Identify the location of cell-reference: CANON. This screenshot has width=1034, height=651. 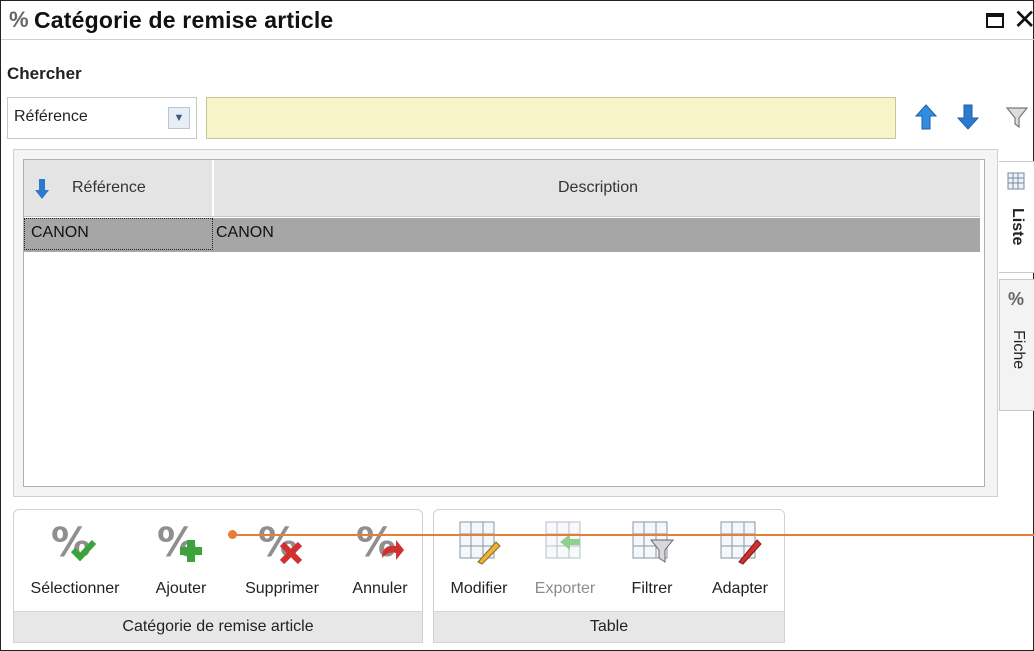
(118, 234).